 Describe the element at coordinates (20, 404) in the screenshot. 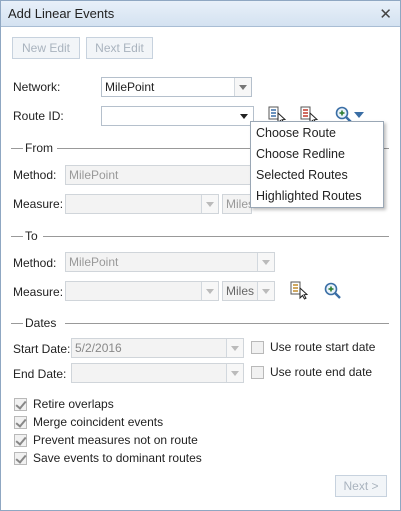

I see `retire-overlaps-checkbox` at that location.